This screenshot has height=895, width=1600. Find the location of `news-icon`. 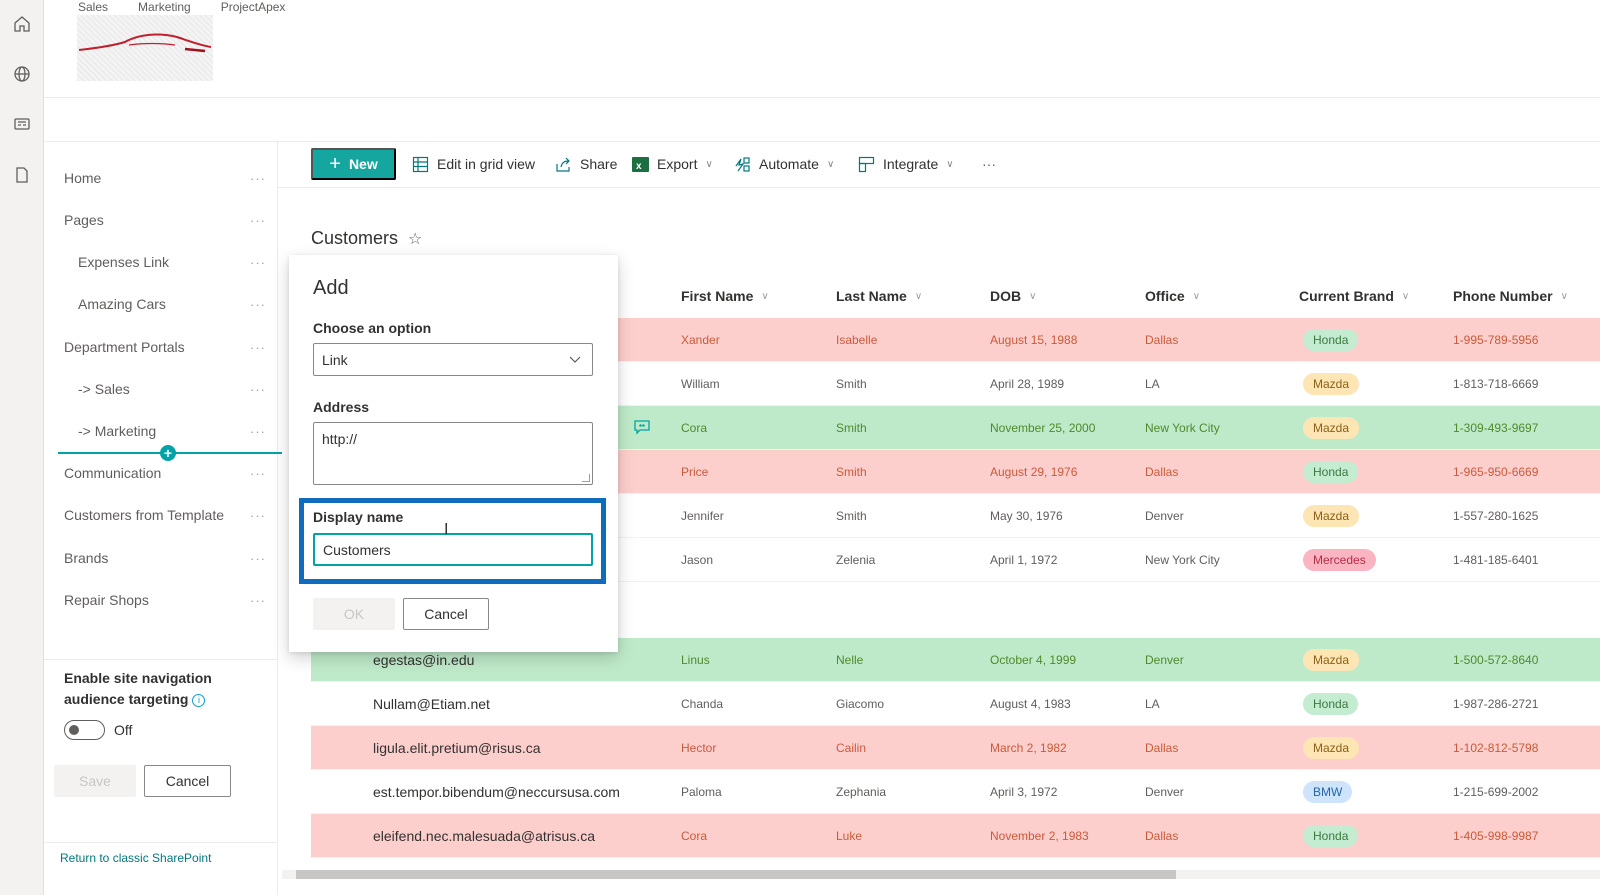

news-icon is located at coordinates (22, 124).